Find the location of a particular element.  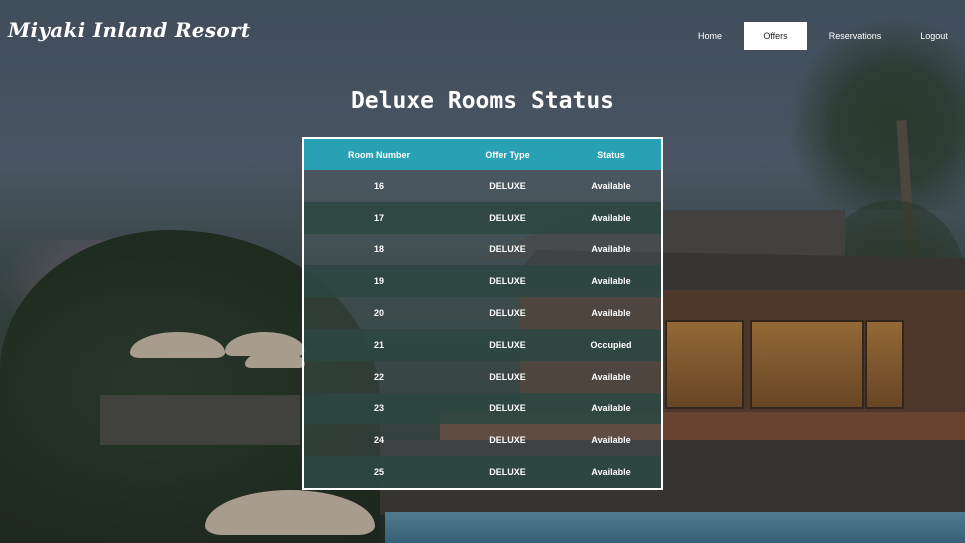

table-row: 24 DELUXE Available is located at coordinates (482, 440).